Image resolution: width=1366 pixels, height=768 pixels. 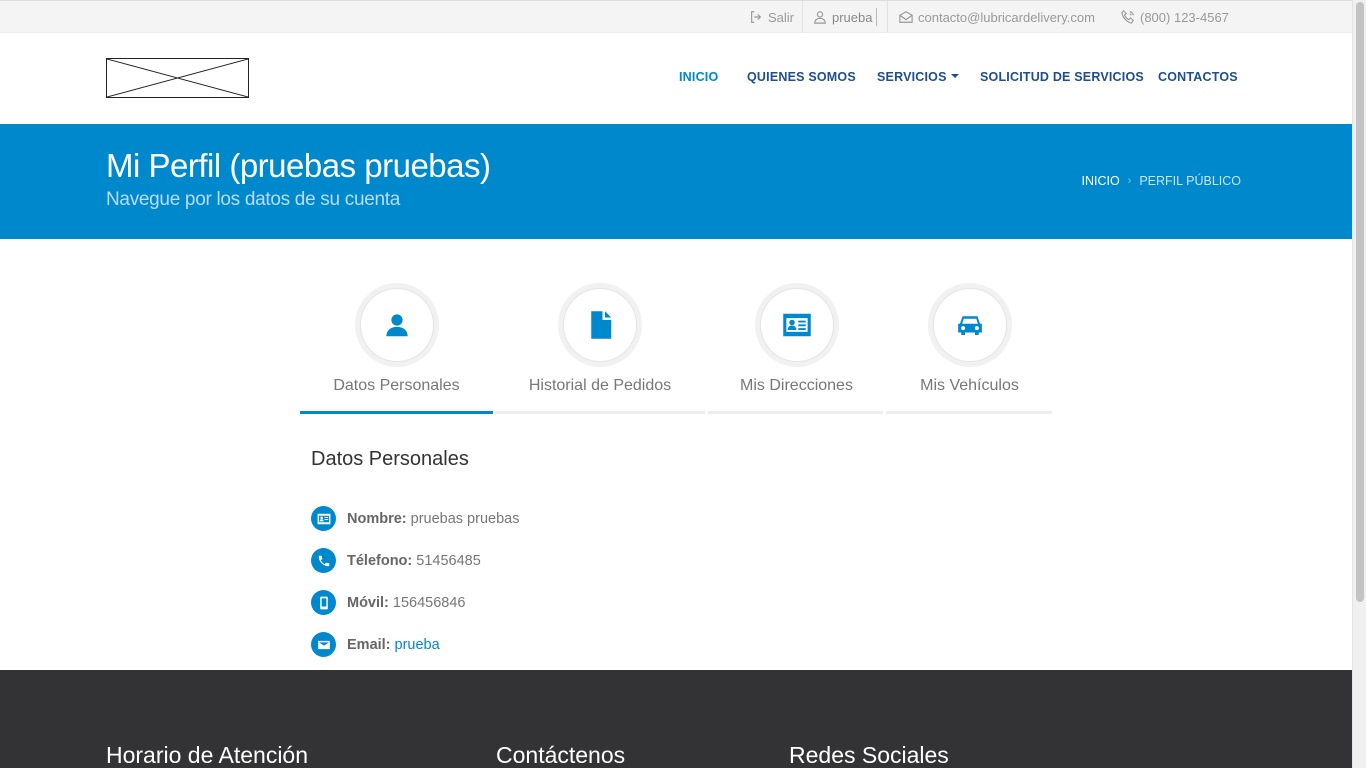 I want to click on tab-mis-vehiculos: Mis Vehículos, so click(x=969, y=339).